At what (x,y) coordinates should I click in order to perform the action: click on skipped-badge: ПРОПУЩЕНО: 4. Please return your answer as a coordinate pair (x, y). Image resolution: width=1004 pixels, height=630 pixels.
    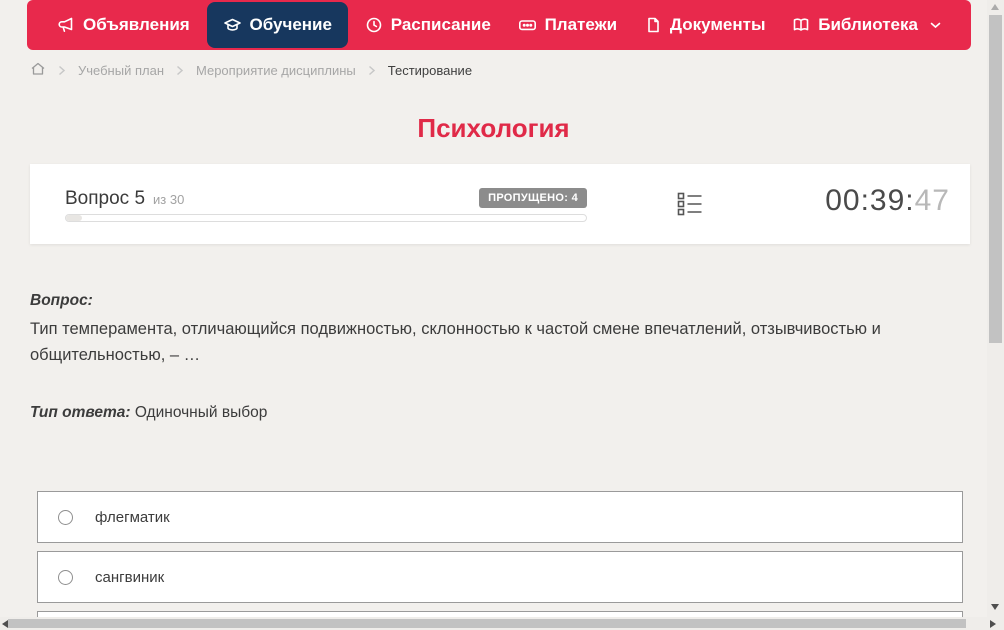
    Looking at the image, I should click on (533, 198).